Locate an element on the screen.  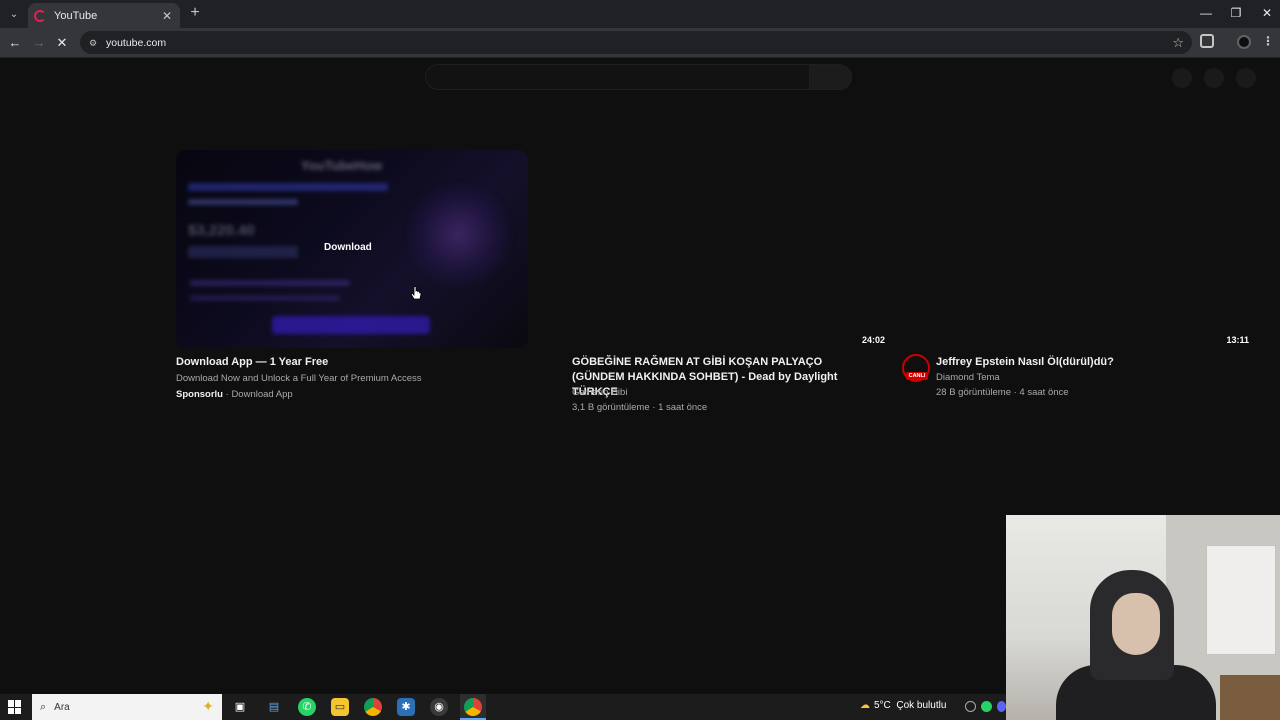
video-thumbnail: 13:11 is located at coordinates (1076, 249).